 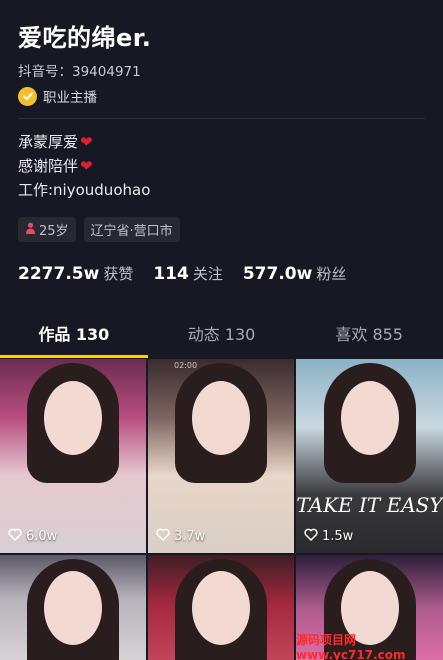 I want to click on verification-row: 职业主播, so click(x=57, y=96).